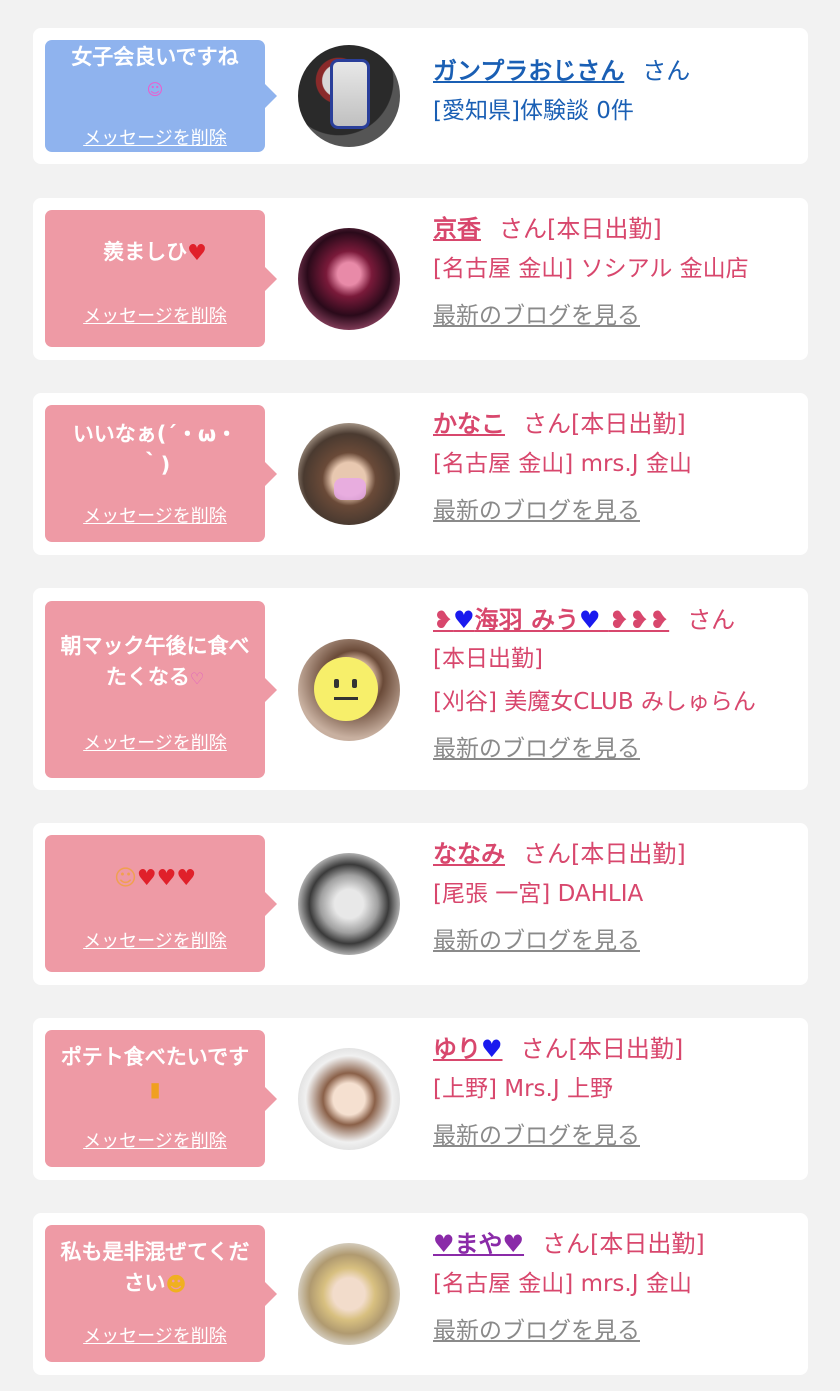 Image resolution: width=840 pixels, height=1391 pixels. What do you see at coordinates (155, 449) in the screenshot?
I see `message-text: いいなぁ(´・ω・｀)` at bounding box center [155, 449].